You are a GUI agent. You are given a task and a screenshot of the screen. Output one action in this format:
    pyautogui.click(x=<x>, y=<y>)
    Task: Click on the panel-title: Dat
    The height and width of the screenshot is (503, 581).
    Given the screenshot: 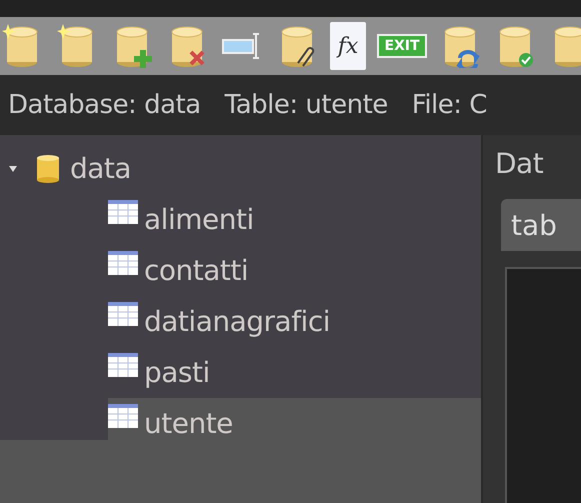 What is the action you would take?
    pyautogui.click(x=519, y=164)
    